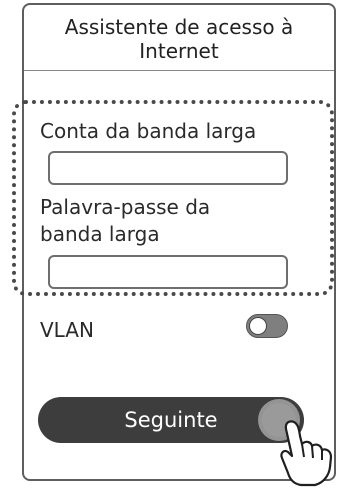 The image size is (356, 489). I want to click on broadband-password-input, so click(168, 272).